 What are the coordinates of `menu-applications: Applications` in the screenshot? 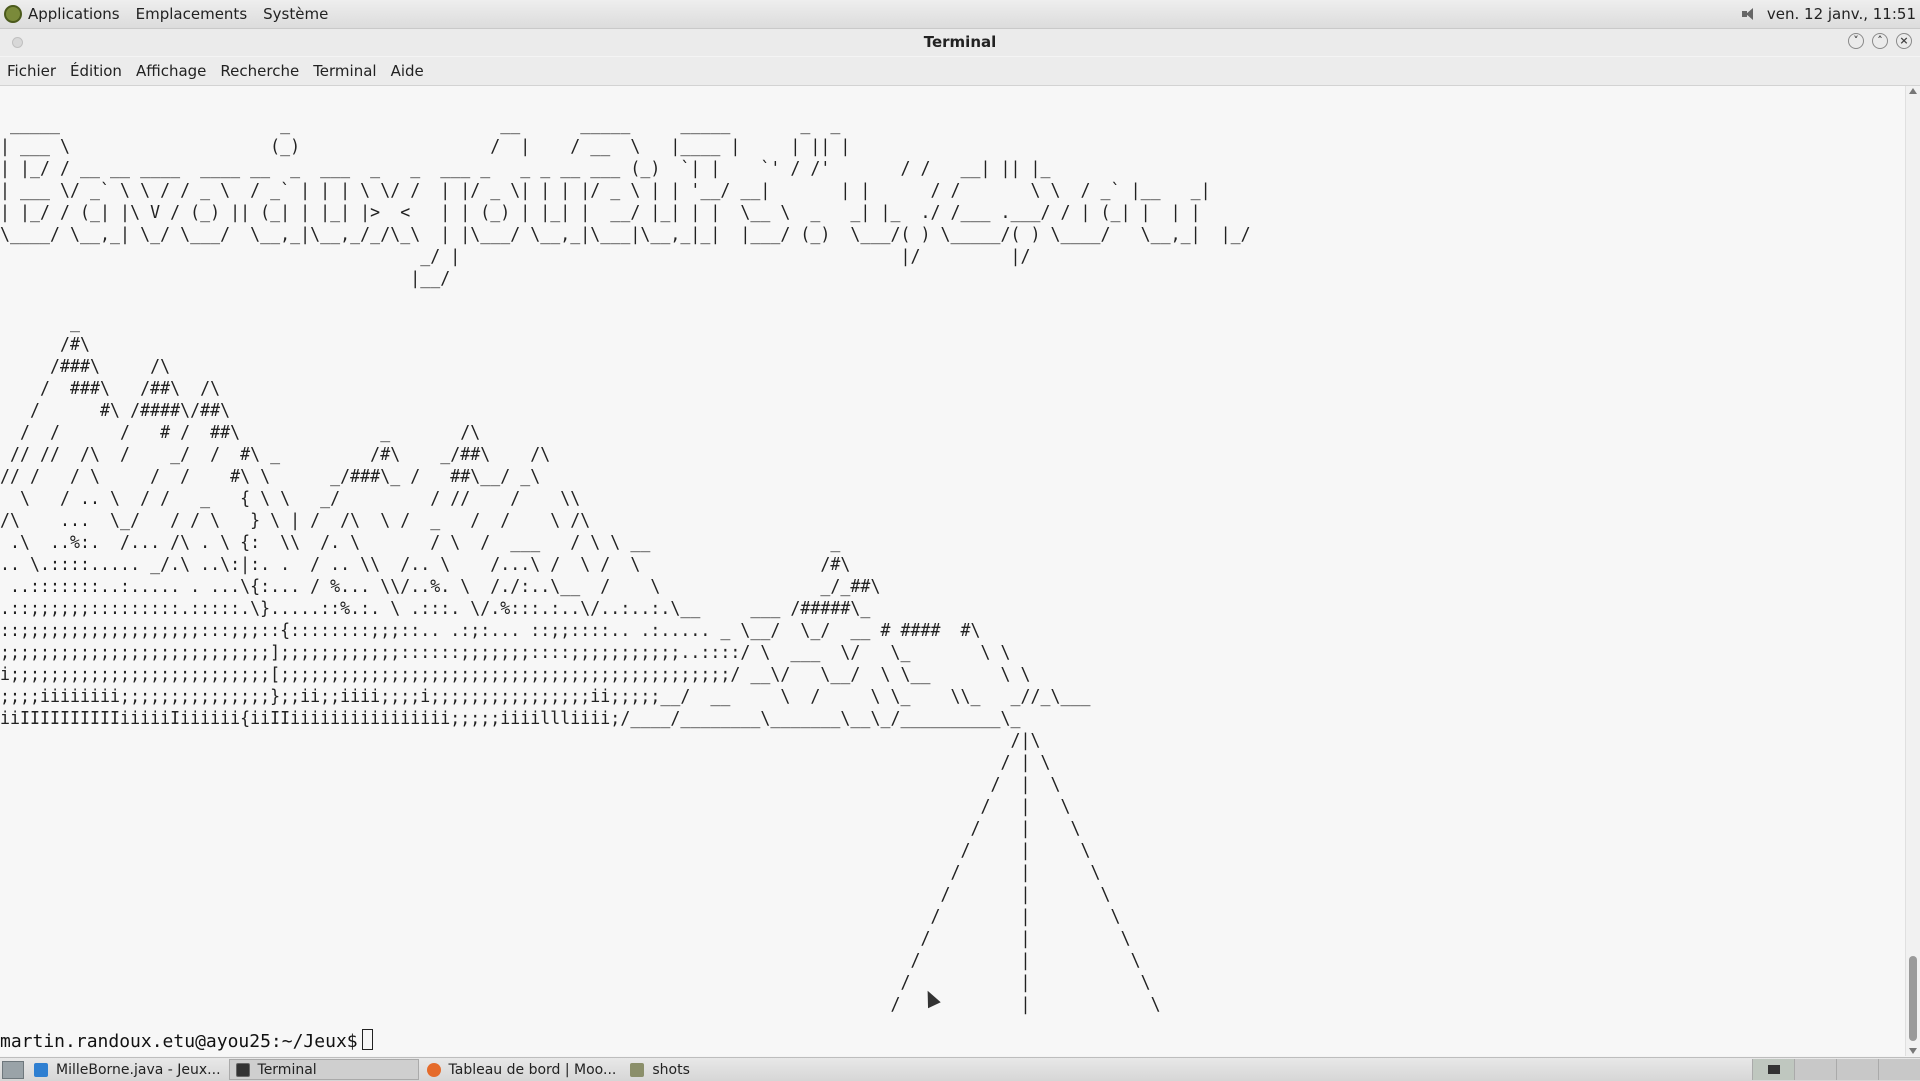 It's located at (74, 14).